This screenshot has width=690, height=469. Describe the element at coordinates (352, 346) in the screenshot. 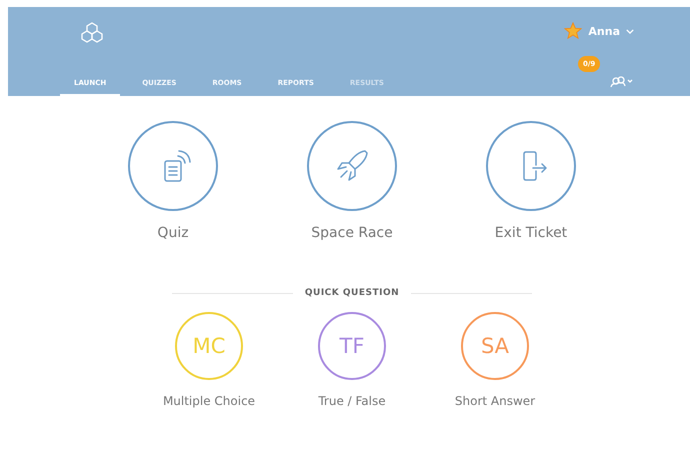

I see `question-type-button: TF` at that location.